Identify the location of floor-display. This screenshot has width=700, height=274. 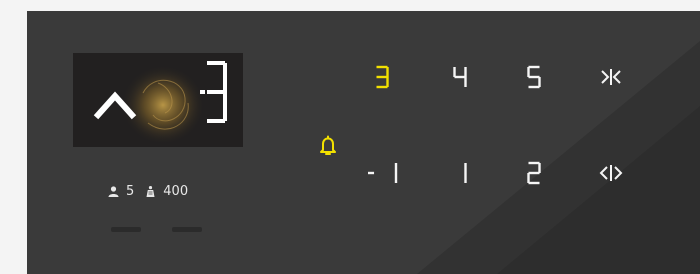
(158, 100).